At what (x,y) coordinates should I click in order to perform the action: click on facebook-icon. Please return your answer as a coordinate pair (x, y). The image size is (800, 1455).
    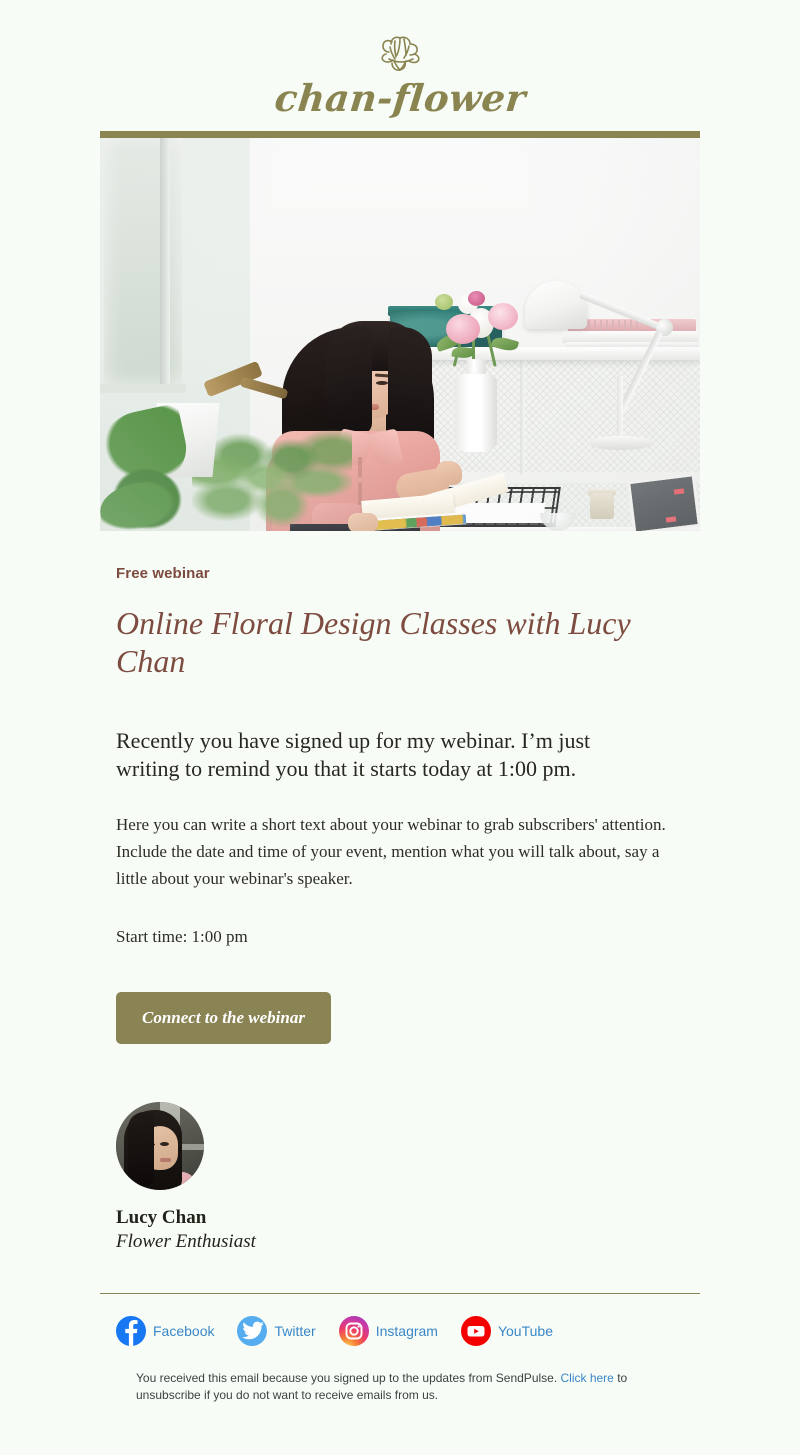
    Looking at the image, I should click on (131, 1331).